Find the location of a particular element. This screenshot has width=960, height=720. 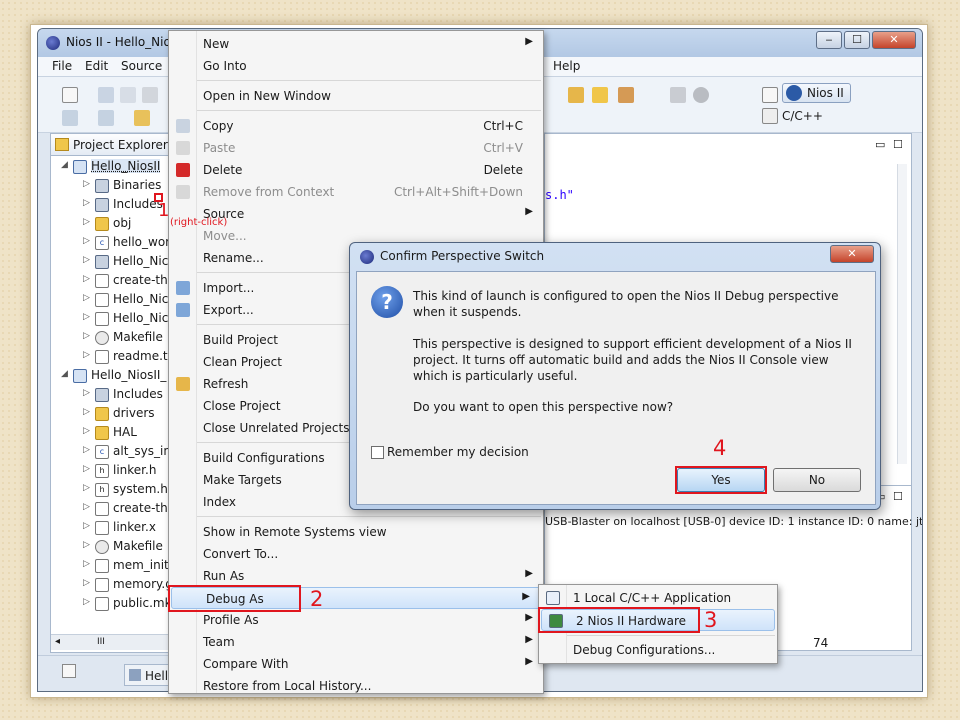

horizontal-scrollbar: ◂ III is located at coordinates (110, 642).